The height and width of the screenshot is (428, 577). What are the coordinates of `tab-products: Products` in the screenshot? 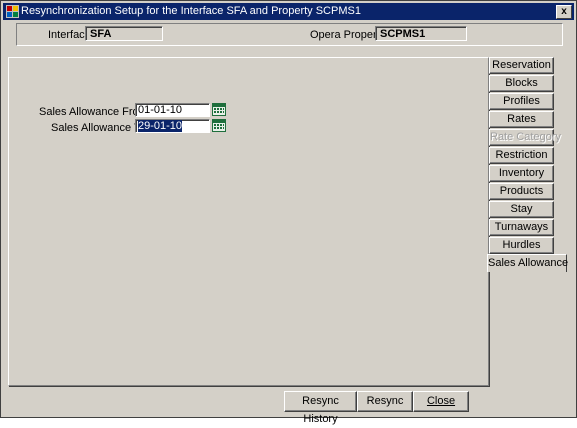 It's located at (521, 191).